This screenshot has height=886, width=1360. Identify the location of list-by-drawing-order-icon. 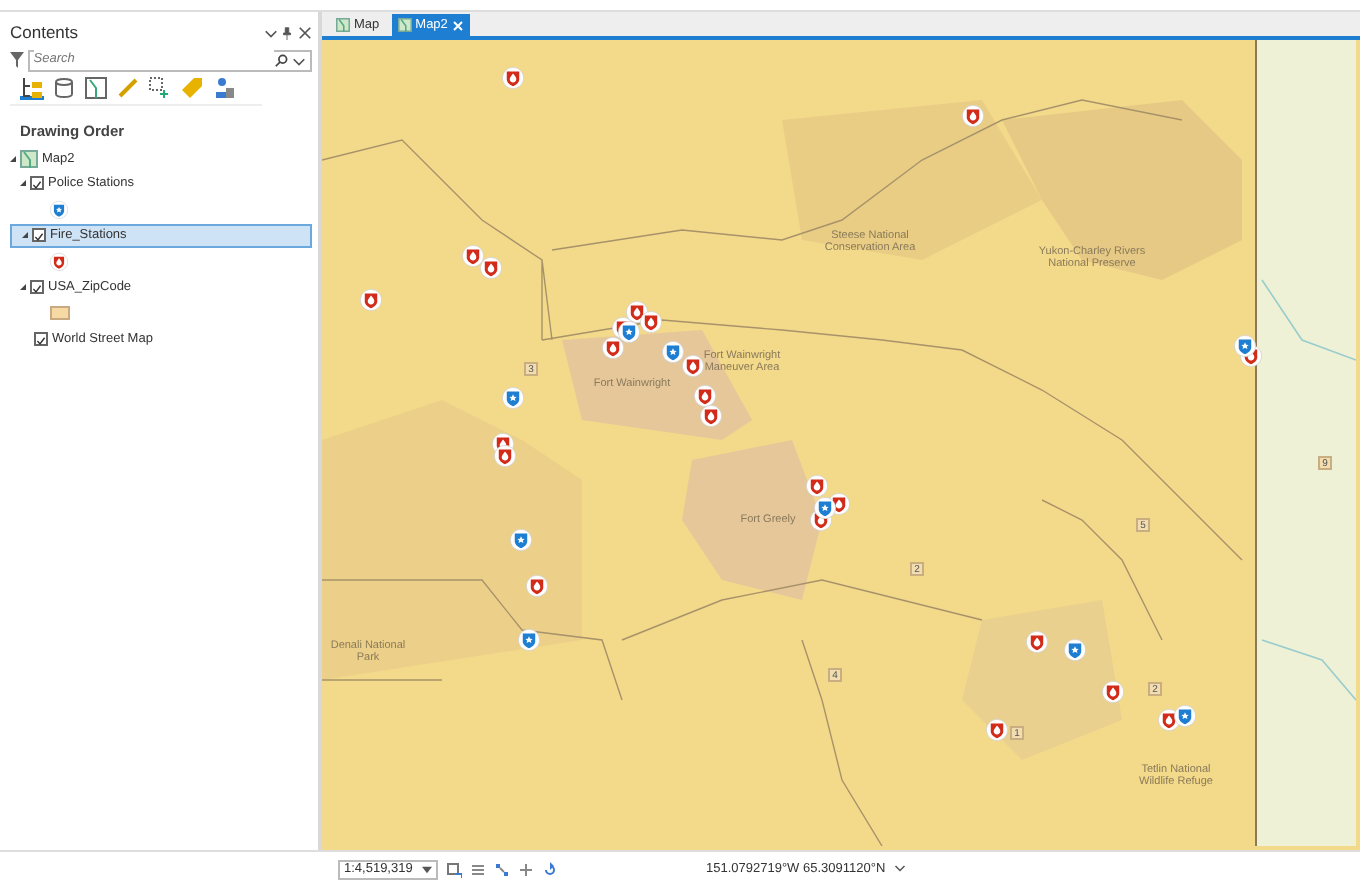
(32, 87).